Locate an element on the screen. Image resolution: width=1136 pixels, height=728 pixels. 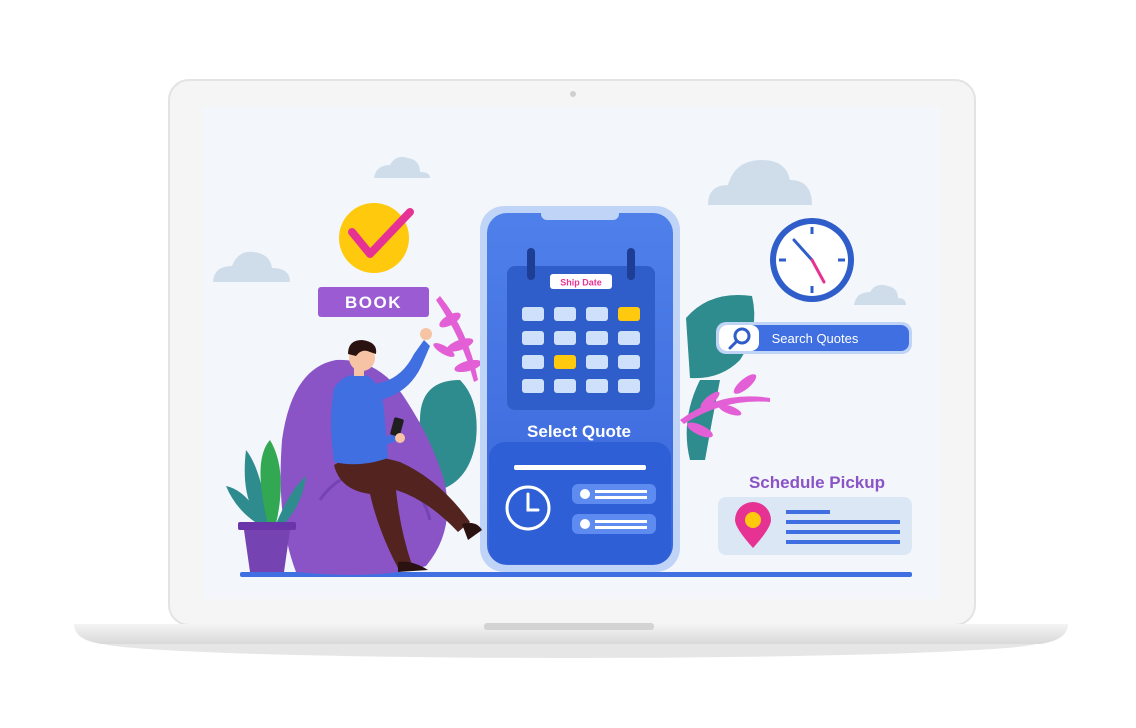
book-button-label: BOOK is located at coordinates (373, 302).